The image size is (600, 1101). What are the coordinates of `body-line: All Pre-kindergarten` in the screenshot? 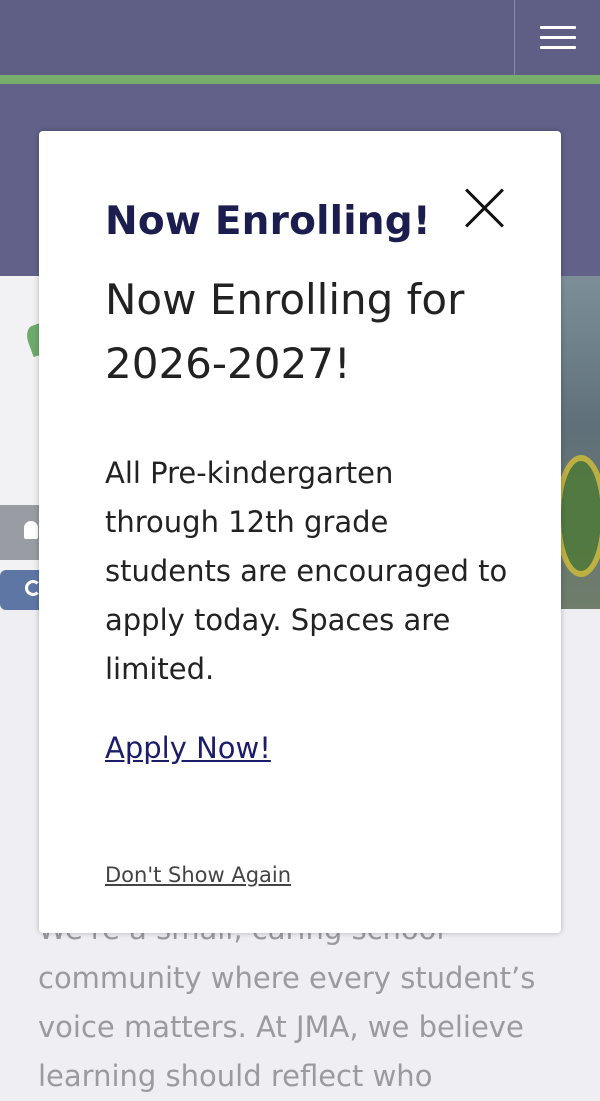 It's located at (249, 473).